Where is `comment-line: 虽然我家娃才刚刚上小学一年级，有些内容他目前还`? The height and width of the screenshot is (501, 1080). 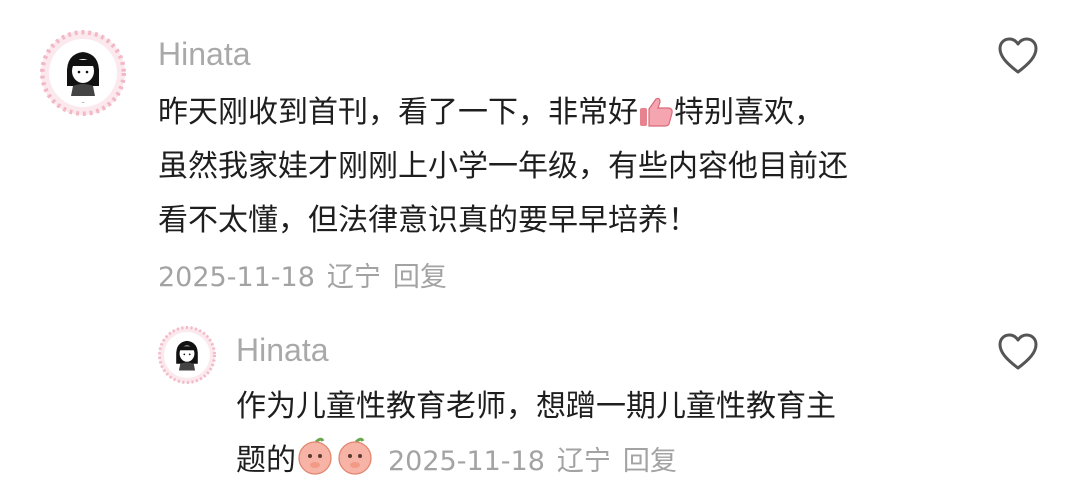
comment-line: 虽然我家娃才刚刚上小学一年级，有些内容他目前还 is located at coordinates (503, 166).